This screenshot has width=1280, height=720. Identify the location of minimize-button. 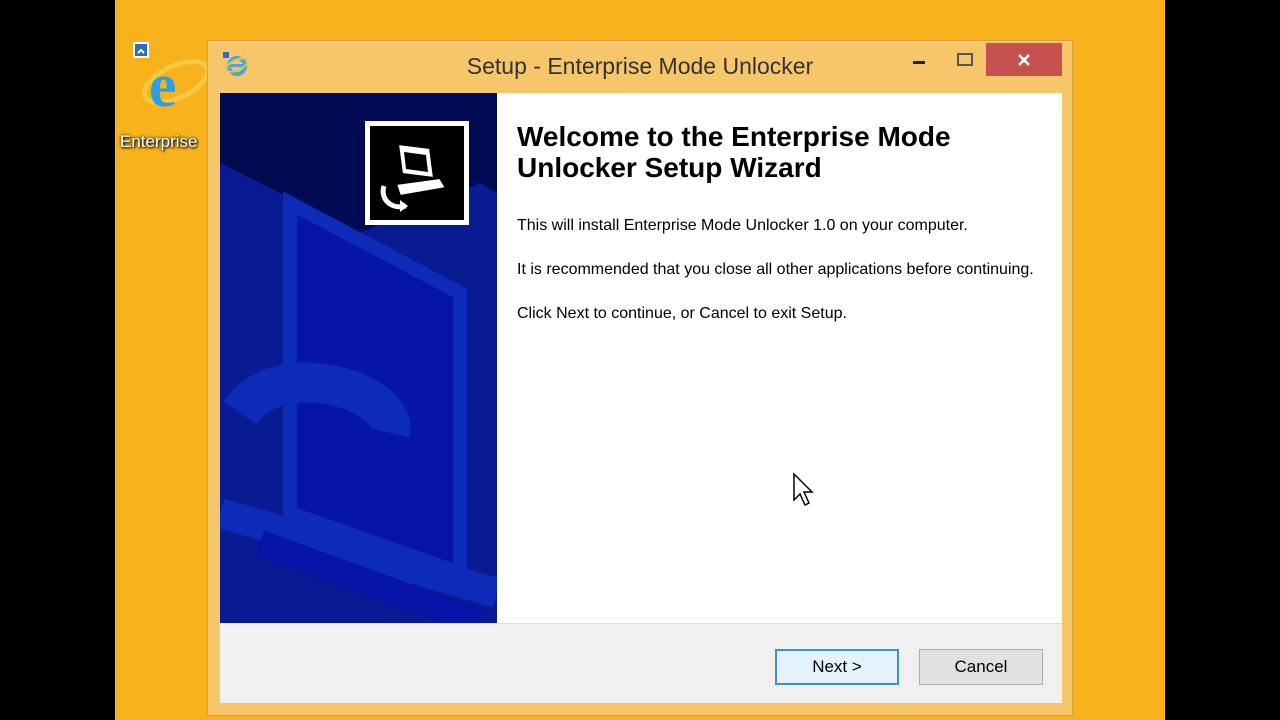
(919, 59).